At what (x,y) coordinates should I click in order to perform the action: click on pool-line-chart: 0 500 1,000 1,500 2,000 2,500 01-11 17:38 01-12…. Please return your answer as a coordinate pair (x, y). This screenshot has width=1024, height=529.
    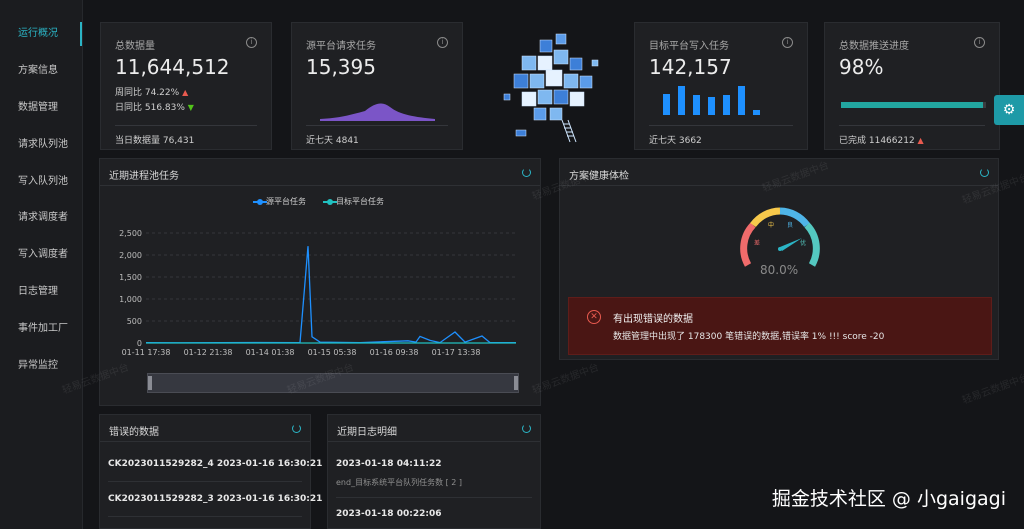
    Looking at the image, I should click on (317, 293).